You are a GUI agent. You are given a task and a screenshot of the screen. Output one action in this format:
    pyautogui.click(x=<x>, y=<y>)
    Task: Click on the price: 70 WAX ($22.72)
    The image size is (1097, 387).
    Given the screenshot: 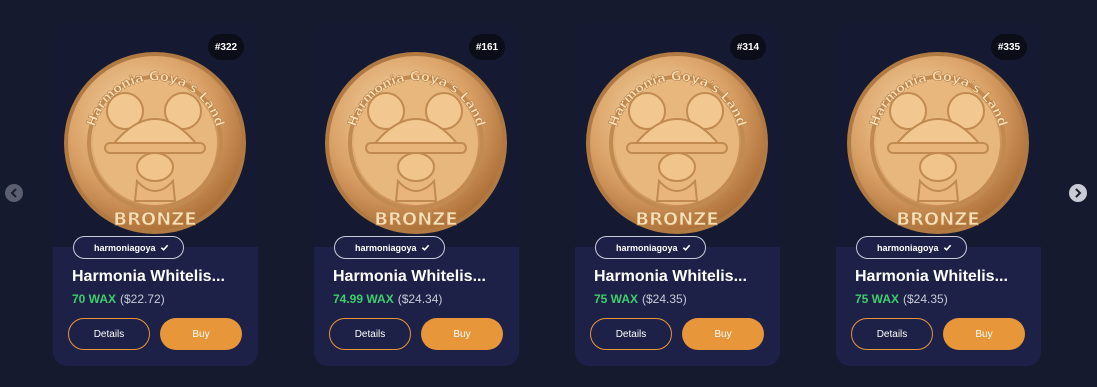 What is the action you would take?
    pyautogui.click(x=118, y=299)
    